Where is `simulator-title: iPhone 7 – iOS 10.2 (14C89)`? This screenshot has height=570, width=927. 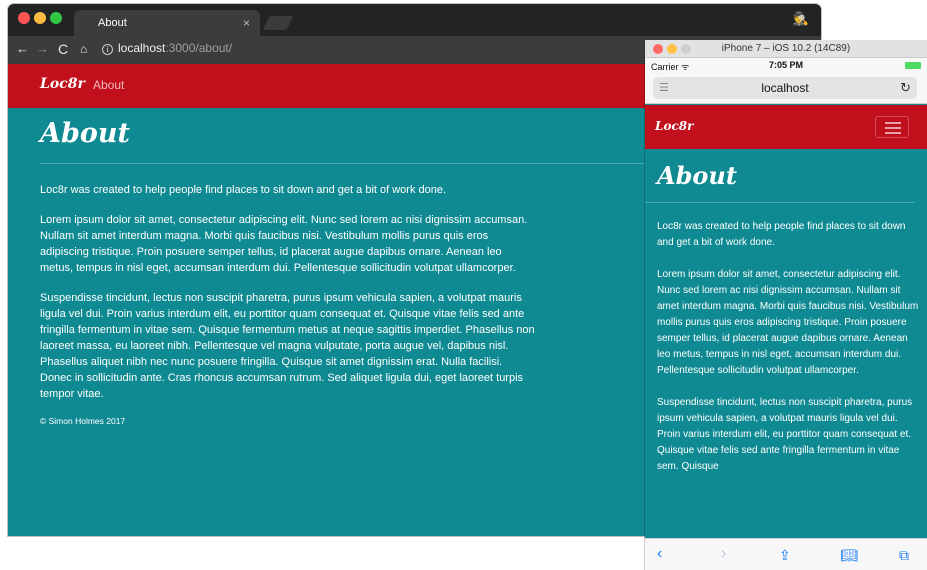 simulator-title: iPhone 7 – iOS 10.2 (14C89) is located at coordinates (786, 48).